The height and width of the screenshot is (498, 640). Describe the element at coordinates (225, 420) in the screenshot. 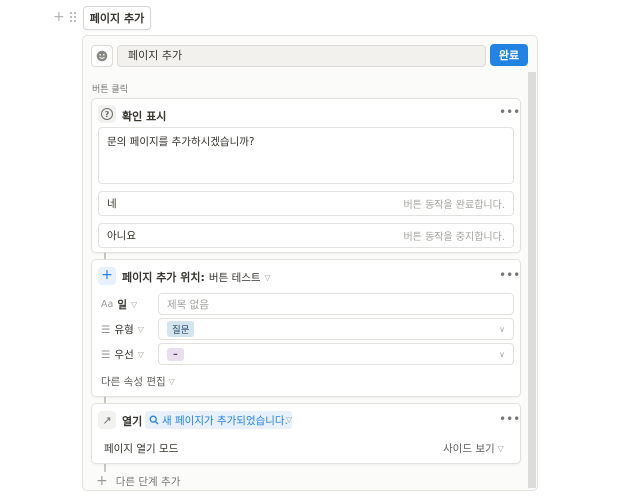

I see `open-target-text: 새 페이지가 추가되었습니다.` at that location.